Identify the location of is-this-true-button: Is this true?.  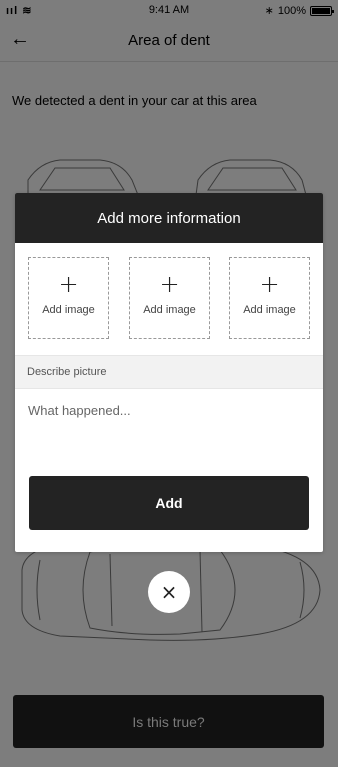
(168, 721).